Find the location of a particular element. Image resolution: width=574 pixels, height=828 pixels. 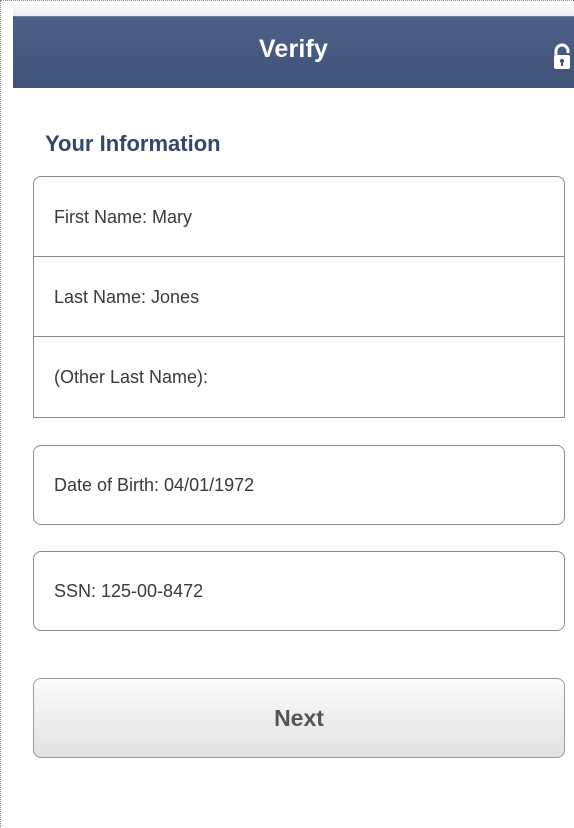

page-title: Verify is located at coordinates (293, 49).